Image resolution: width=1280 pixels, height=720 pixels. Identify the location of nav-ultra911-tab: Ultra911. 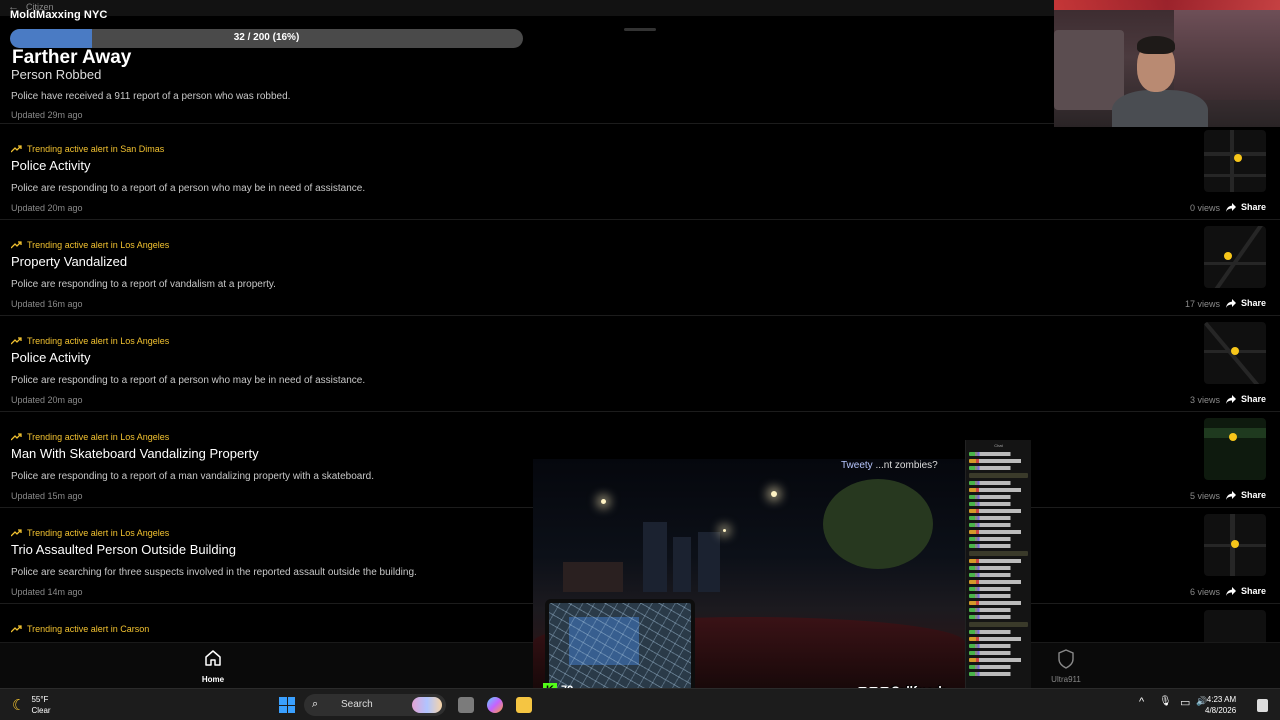
(1066, 666).